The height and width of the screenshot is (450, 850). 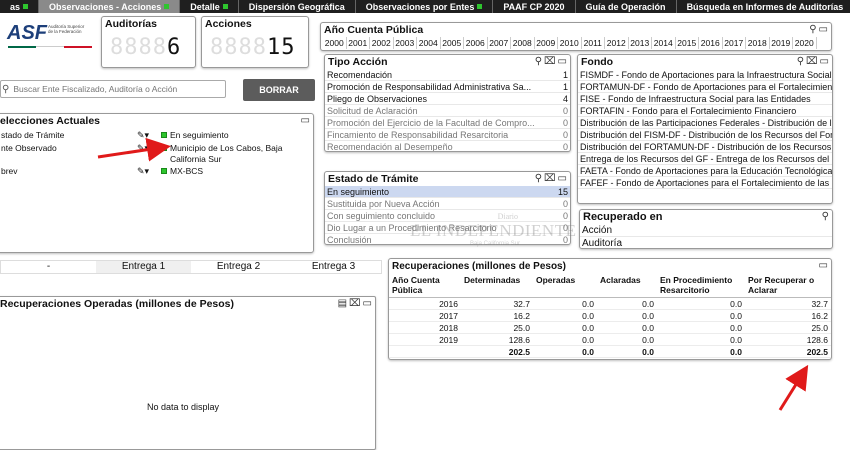 What do you see at coordinates (793, 387) in the screenshot?
I see `annotation-arrow-right` at bounding box center [793, 387].